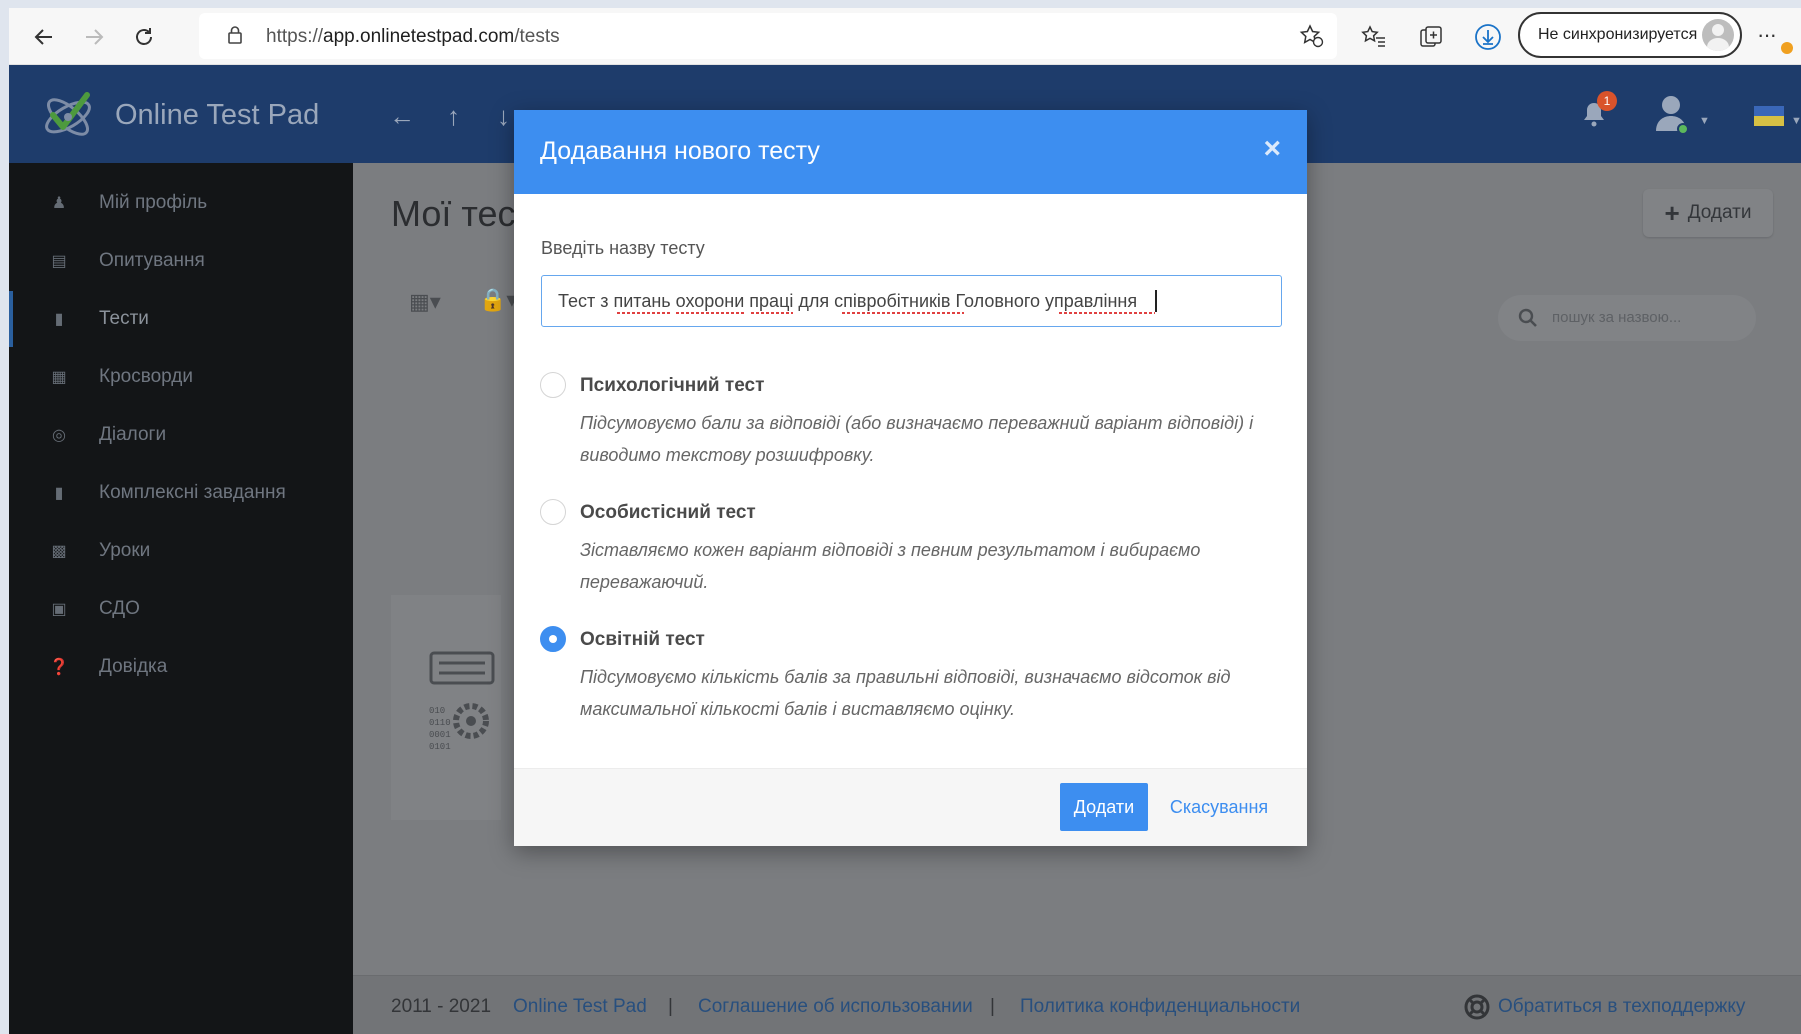 The width and height of the screenshot is (1801, 1034). What do you see at coordinates (503, 116) in the screenshot?
I see `arrow-down-icon: ↓` at bounding box center [503, 116].